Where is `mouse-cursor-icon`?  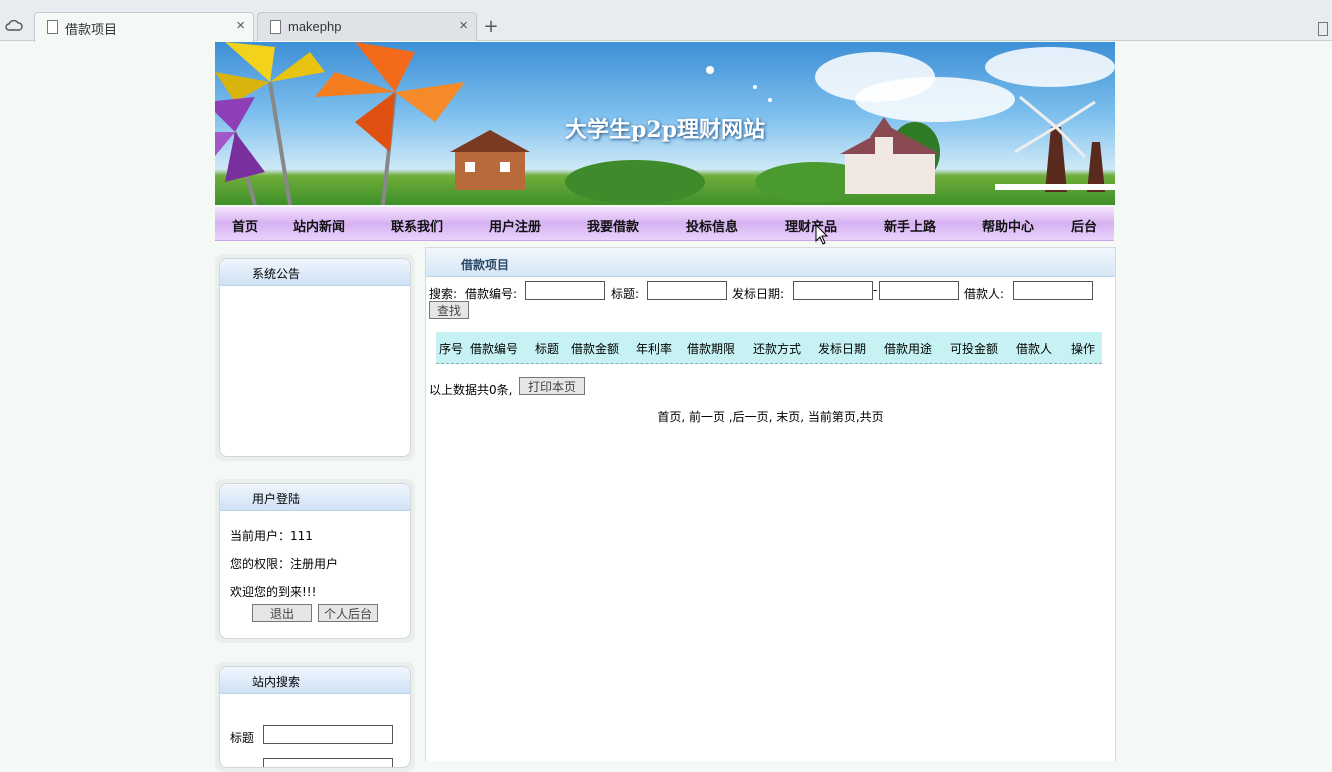 mouse-cursor-icon is located at coordinates (822, 234).